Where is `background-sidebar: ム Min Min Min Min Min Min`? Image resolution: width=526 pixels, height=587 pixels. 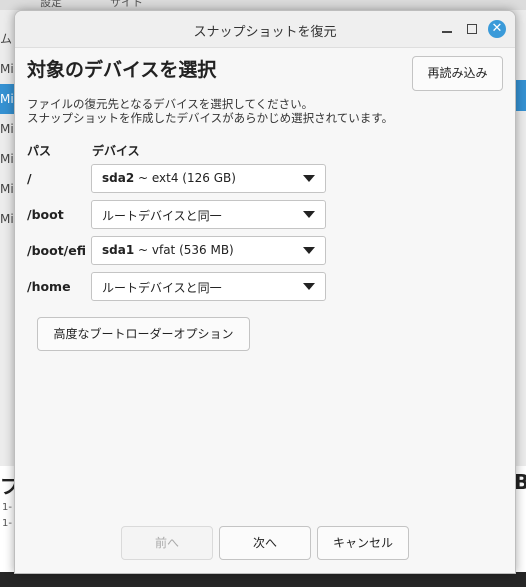
background-sidebar: ム Min Min Min Min Min Min is located at coordinates (7, 129).